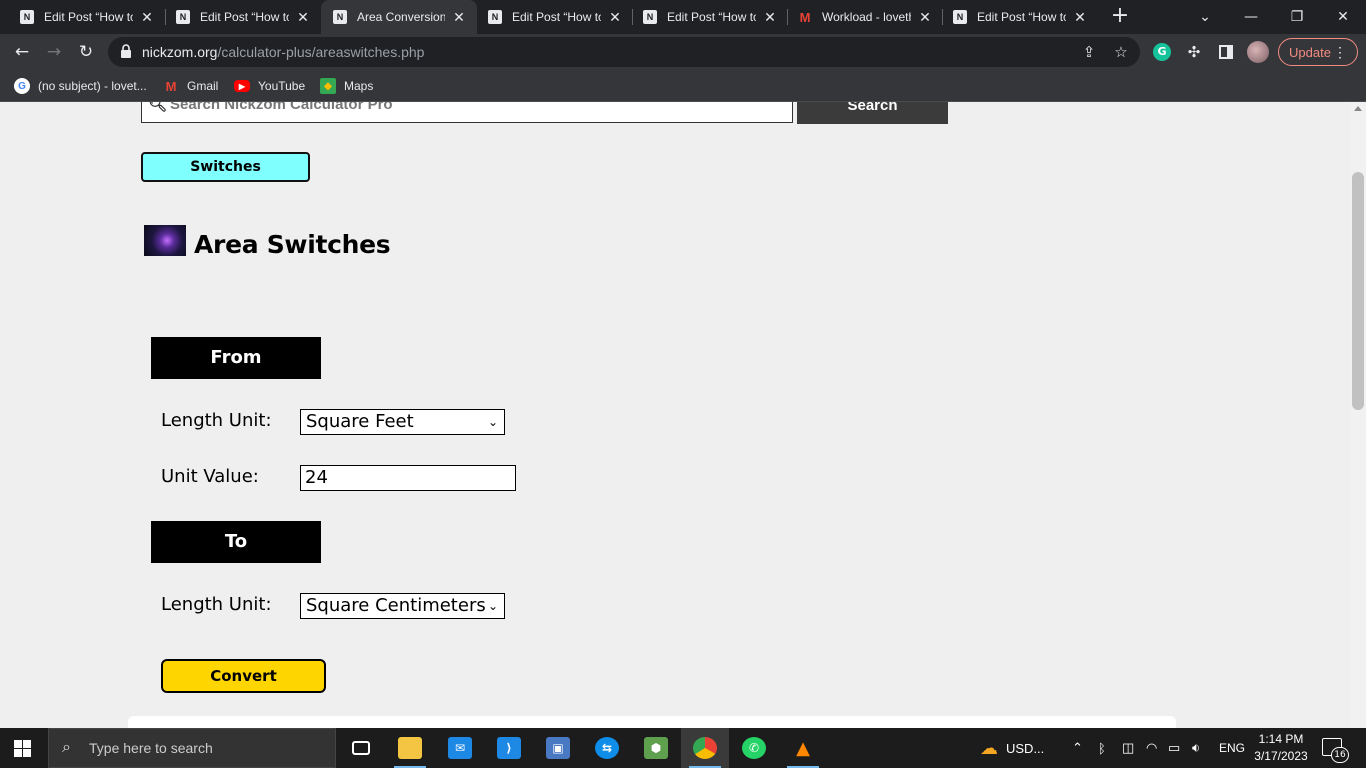  I want to click on page-title: Area Switches, so click(292, 244).